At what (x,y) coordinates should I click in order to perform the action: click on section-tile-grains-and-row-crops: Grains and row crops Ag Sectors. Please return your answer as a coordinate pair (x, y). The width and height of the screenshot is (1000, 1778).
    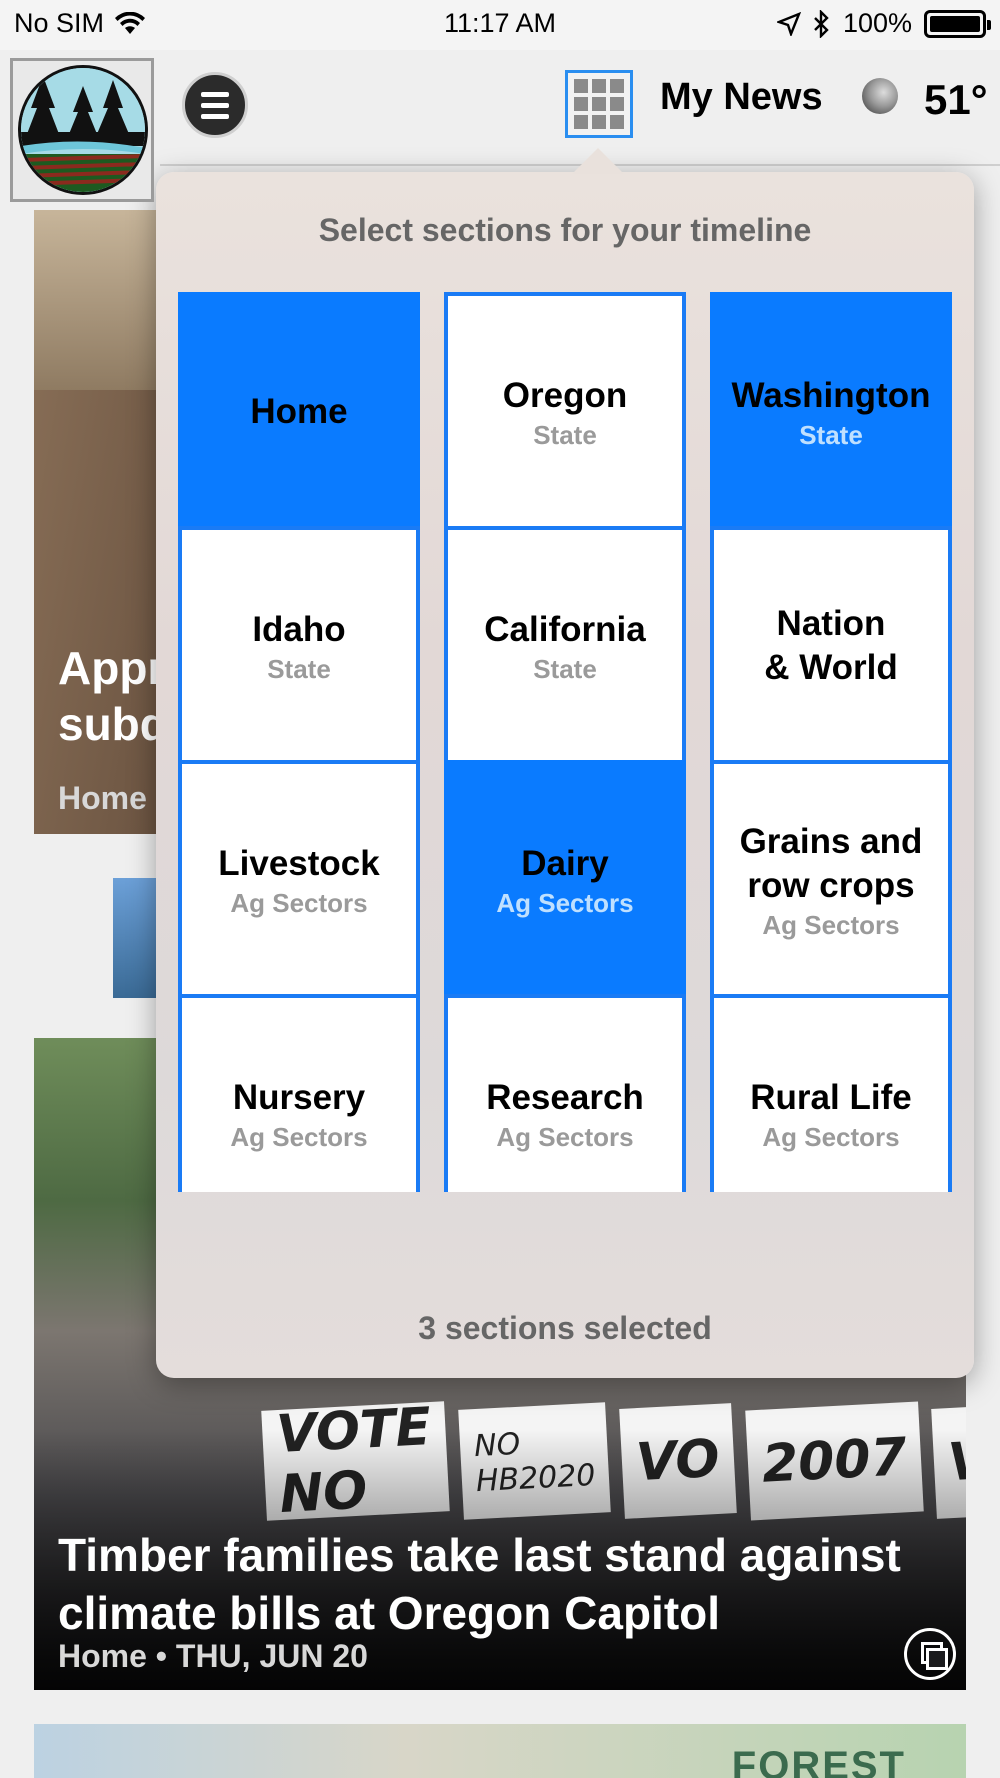
    Looking at the image, I should click on (831, 880).